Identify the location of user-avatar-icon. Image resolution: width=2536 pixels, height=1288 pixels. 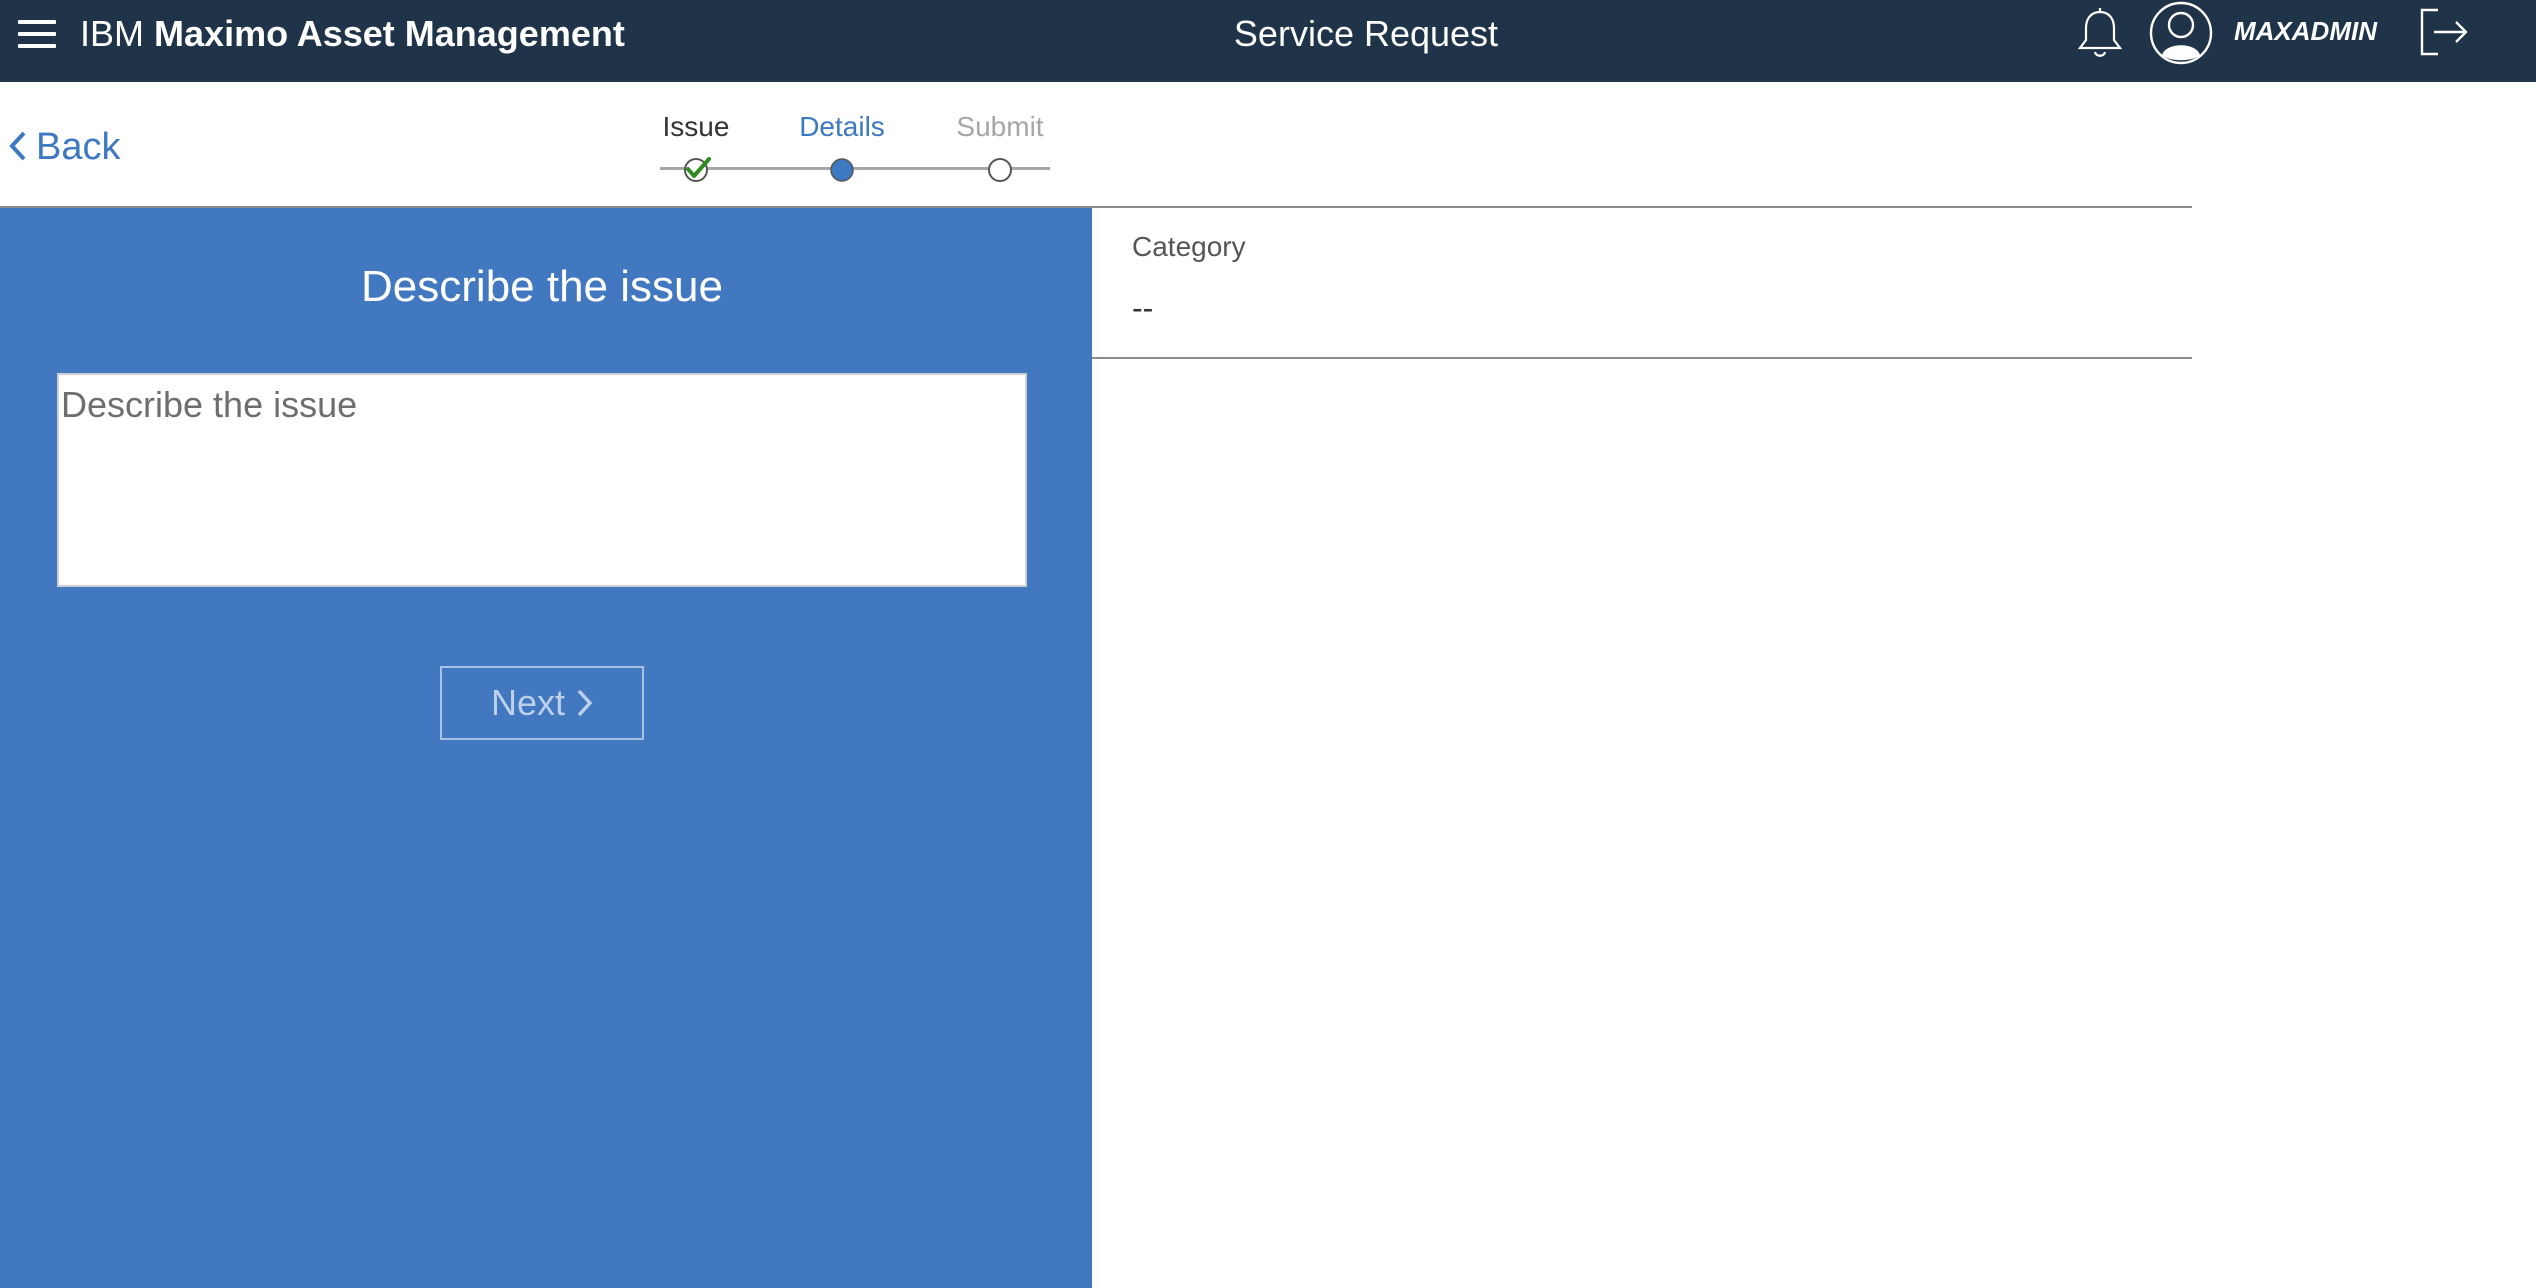
(2181, 33).